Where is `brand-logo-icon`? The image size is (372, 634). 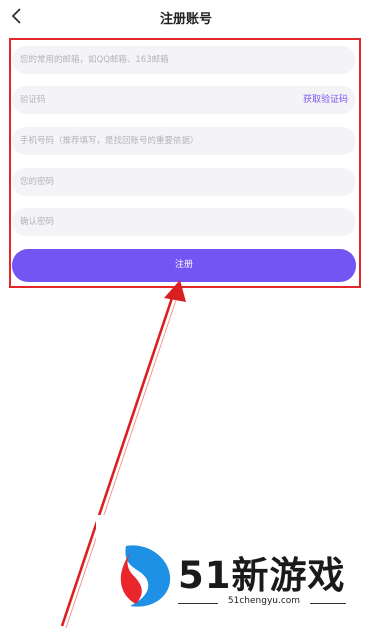 brand-logo-icon is located at coordinates (145, 574).